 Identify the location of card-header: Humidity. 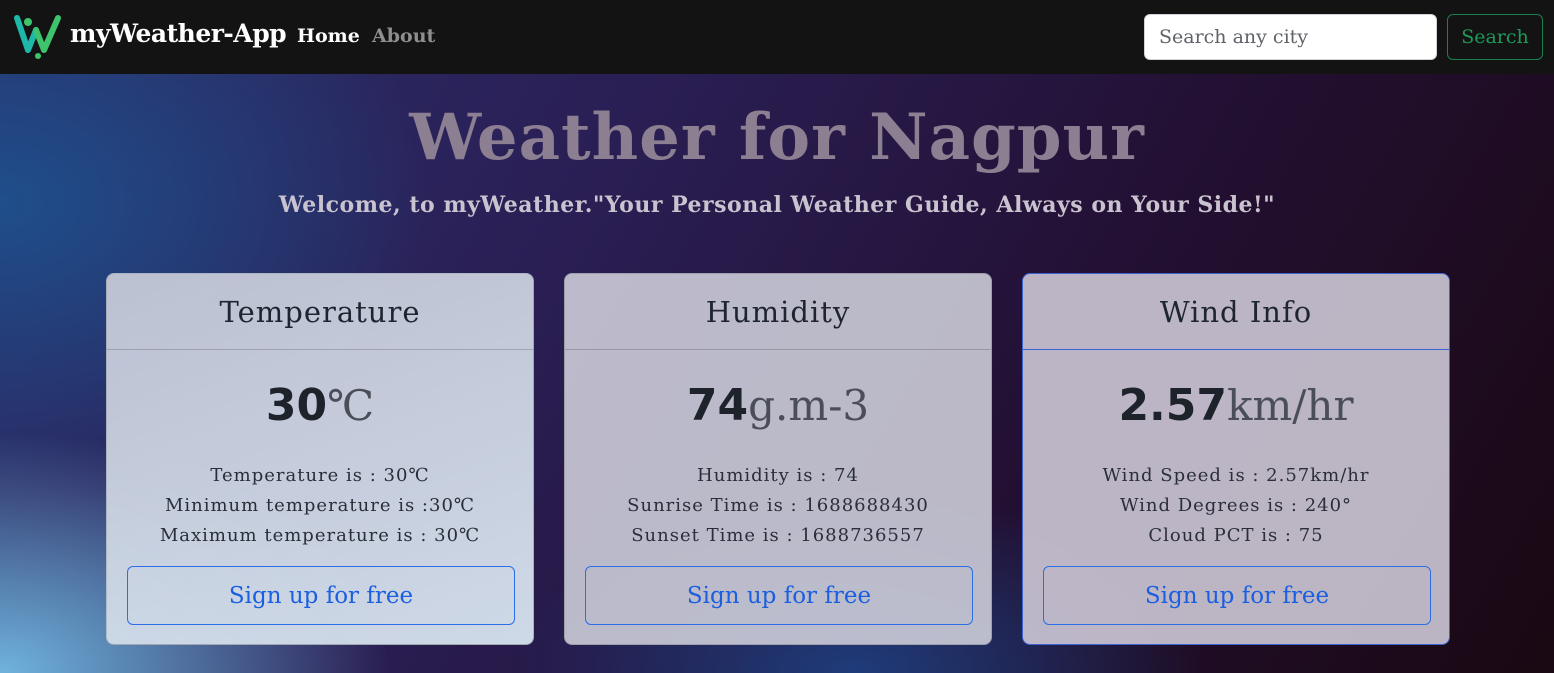
(778, 312).